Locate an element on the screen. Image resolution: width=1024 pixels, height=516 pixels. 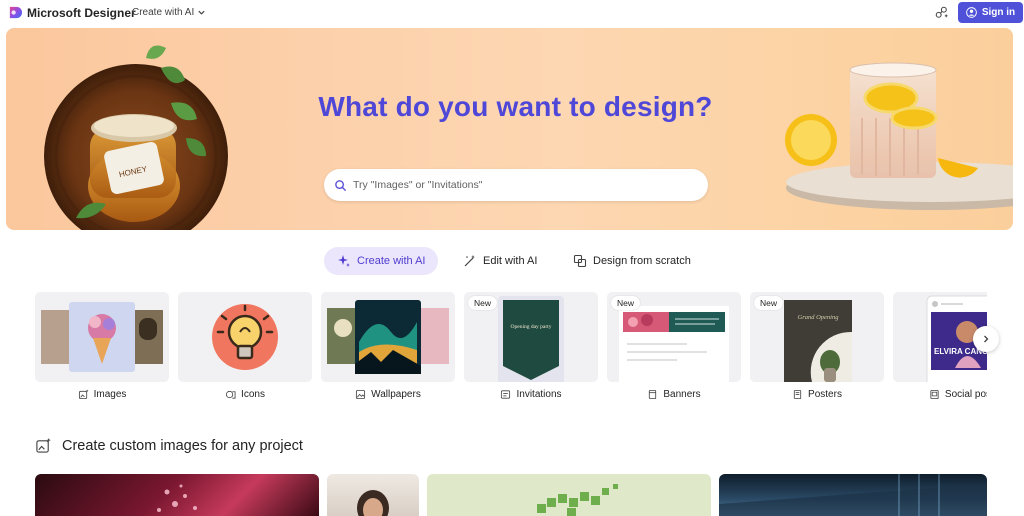
category-label-text: Invitations is located at coordinates (539, 394).